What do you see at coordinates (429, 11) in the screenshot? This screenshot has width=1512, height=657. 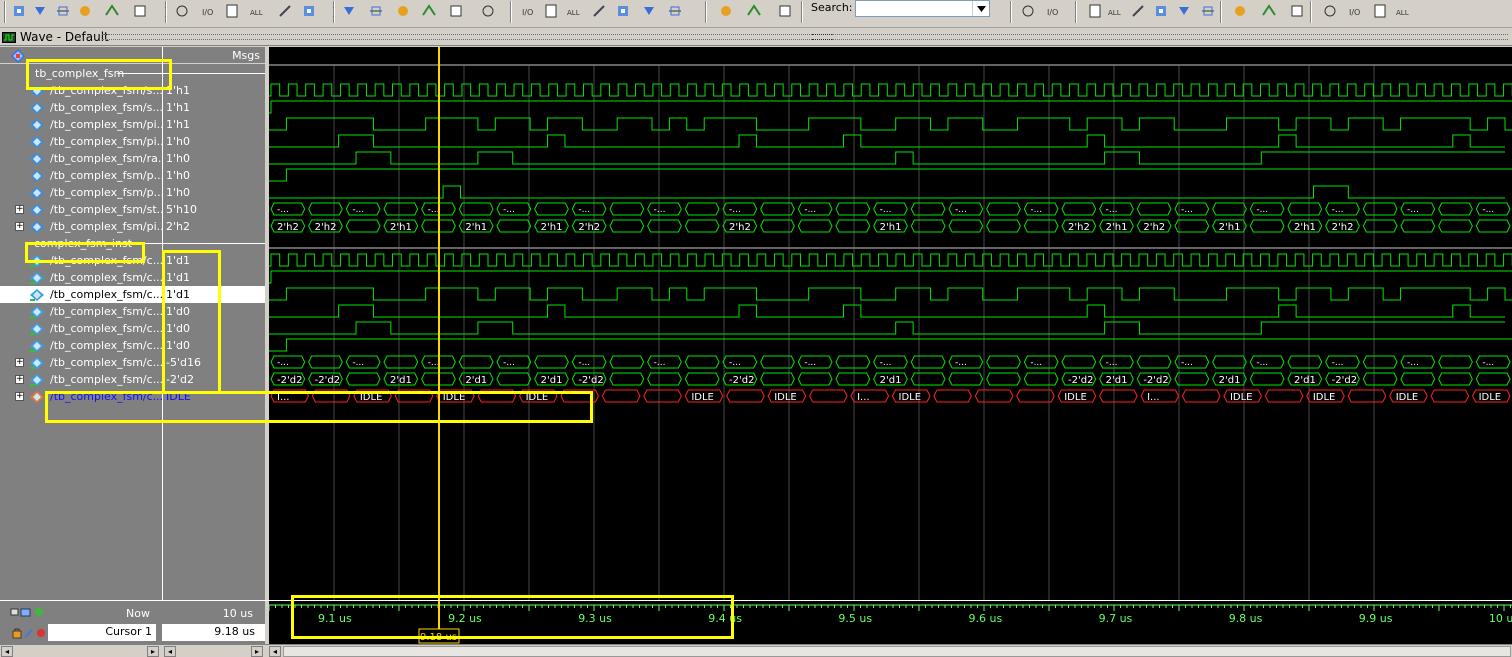 I see `probe-icon` at bounding box center [429, 11].